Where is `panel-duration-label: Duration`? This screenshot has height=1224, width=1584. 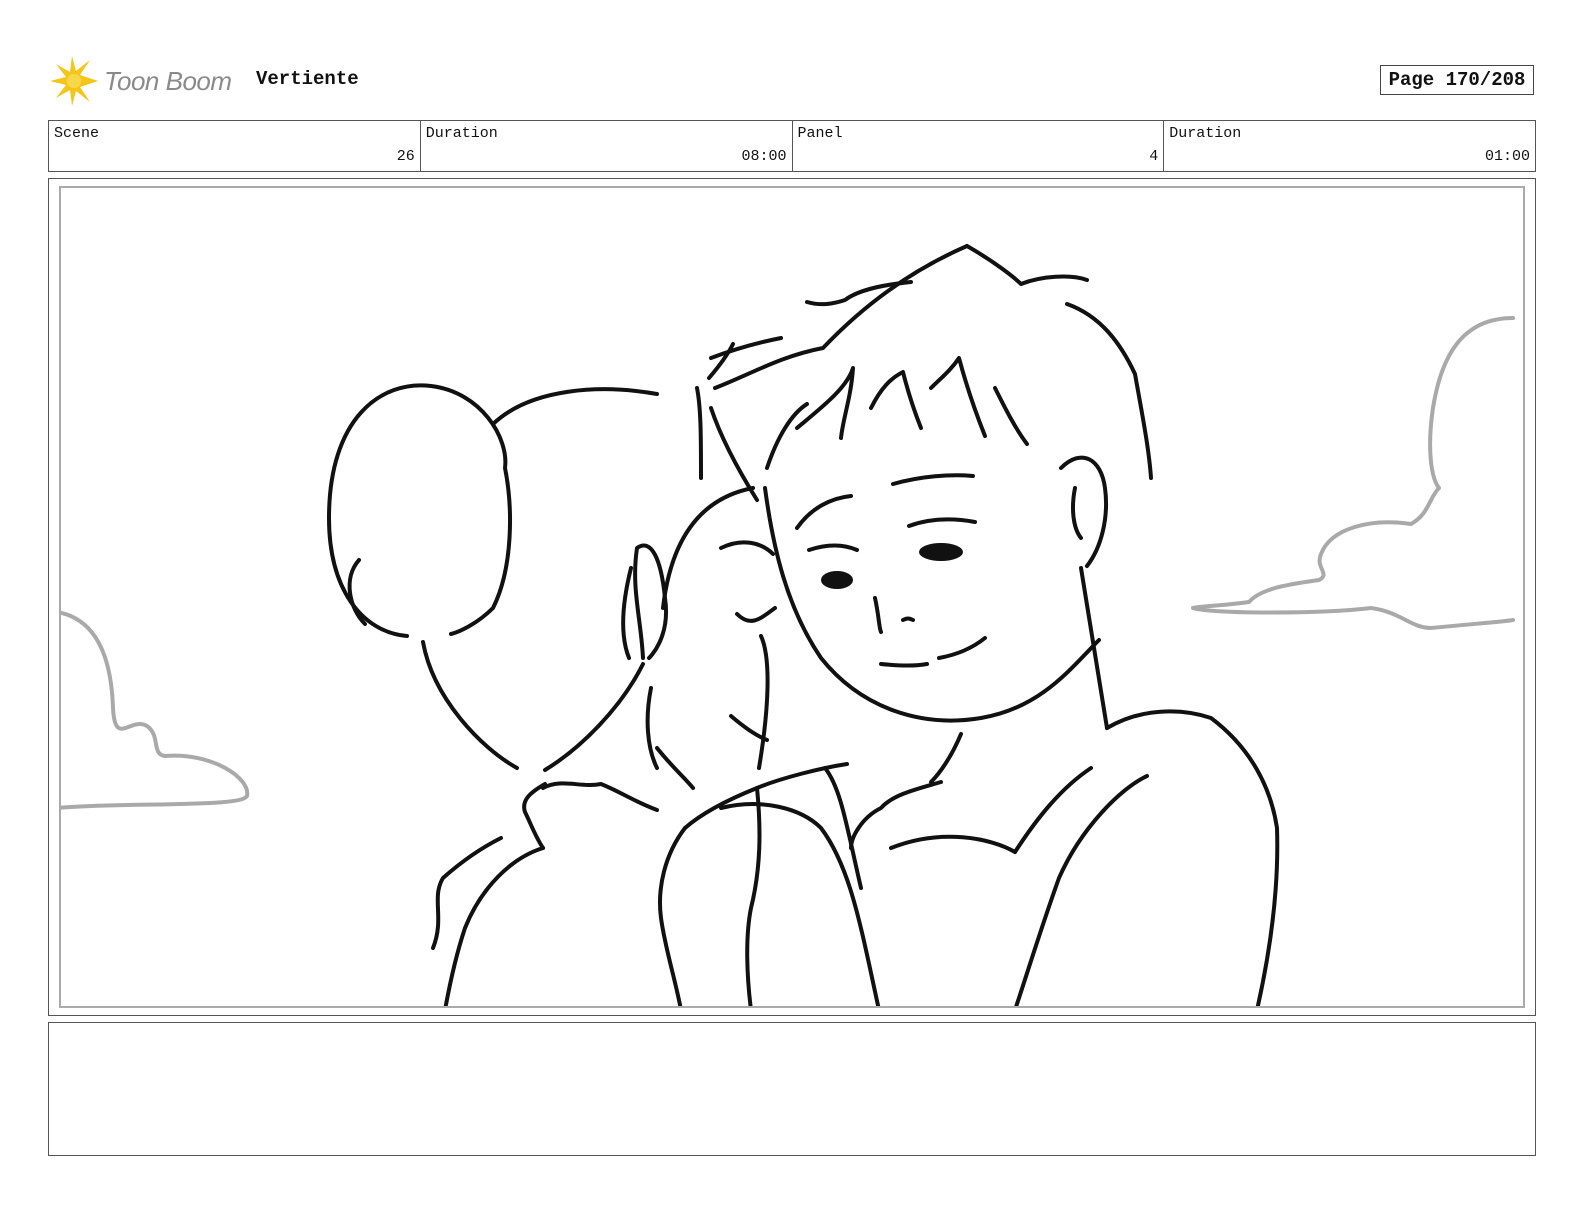
panel-duration-label: Duration is located at coordinates (1205, 133).